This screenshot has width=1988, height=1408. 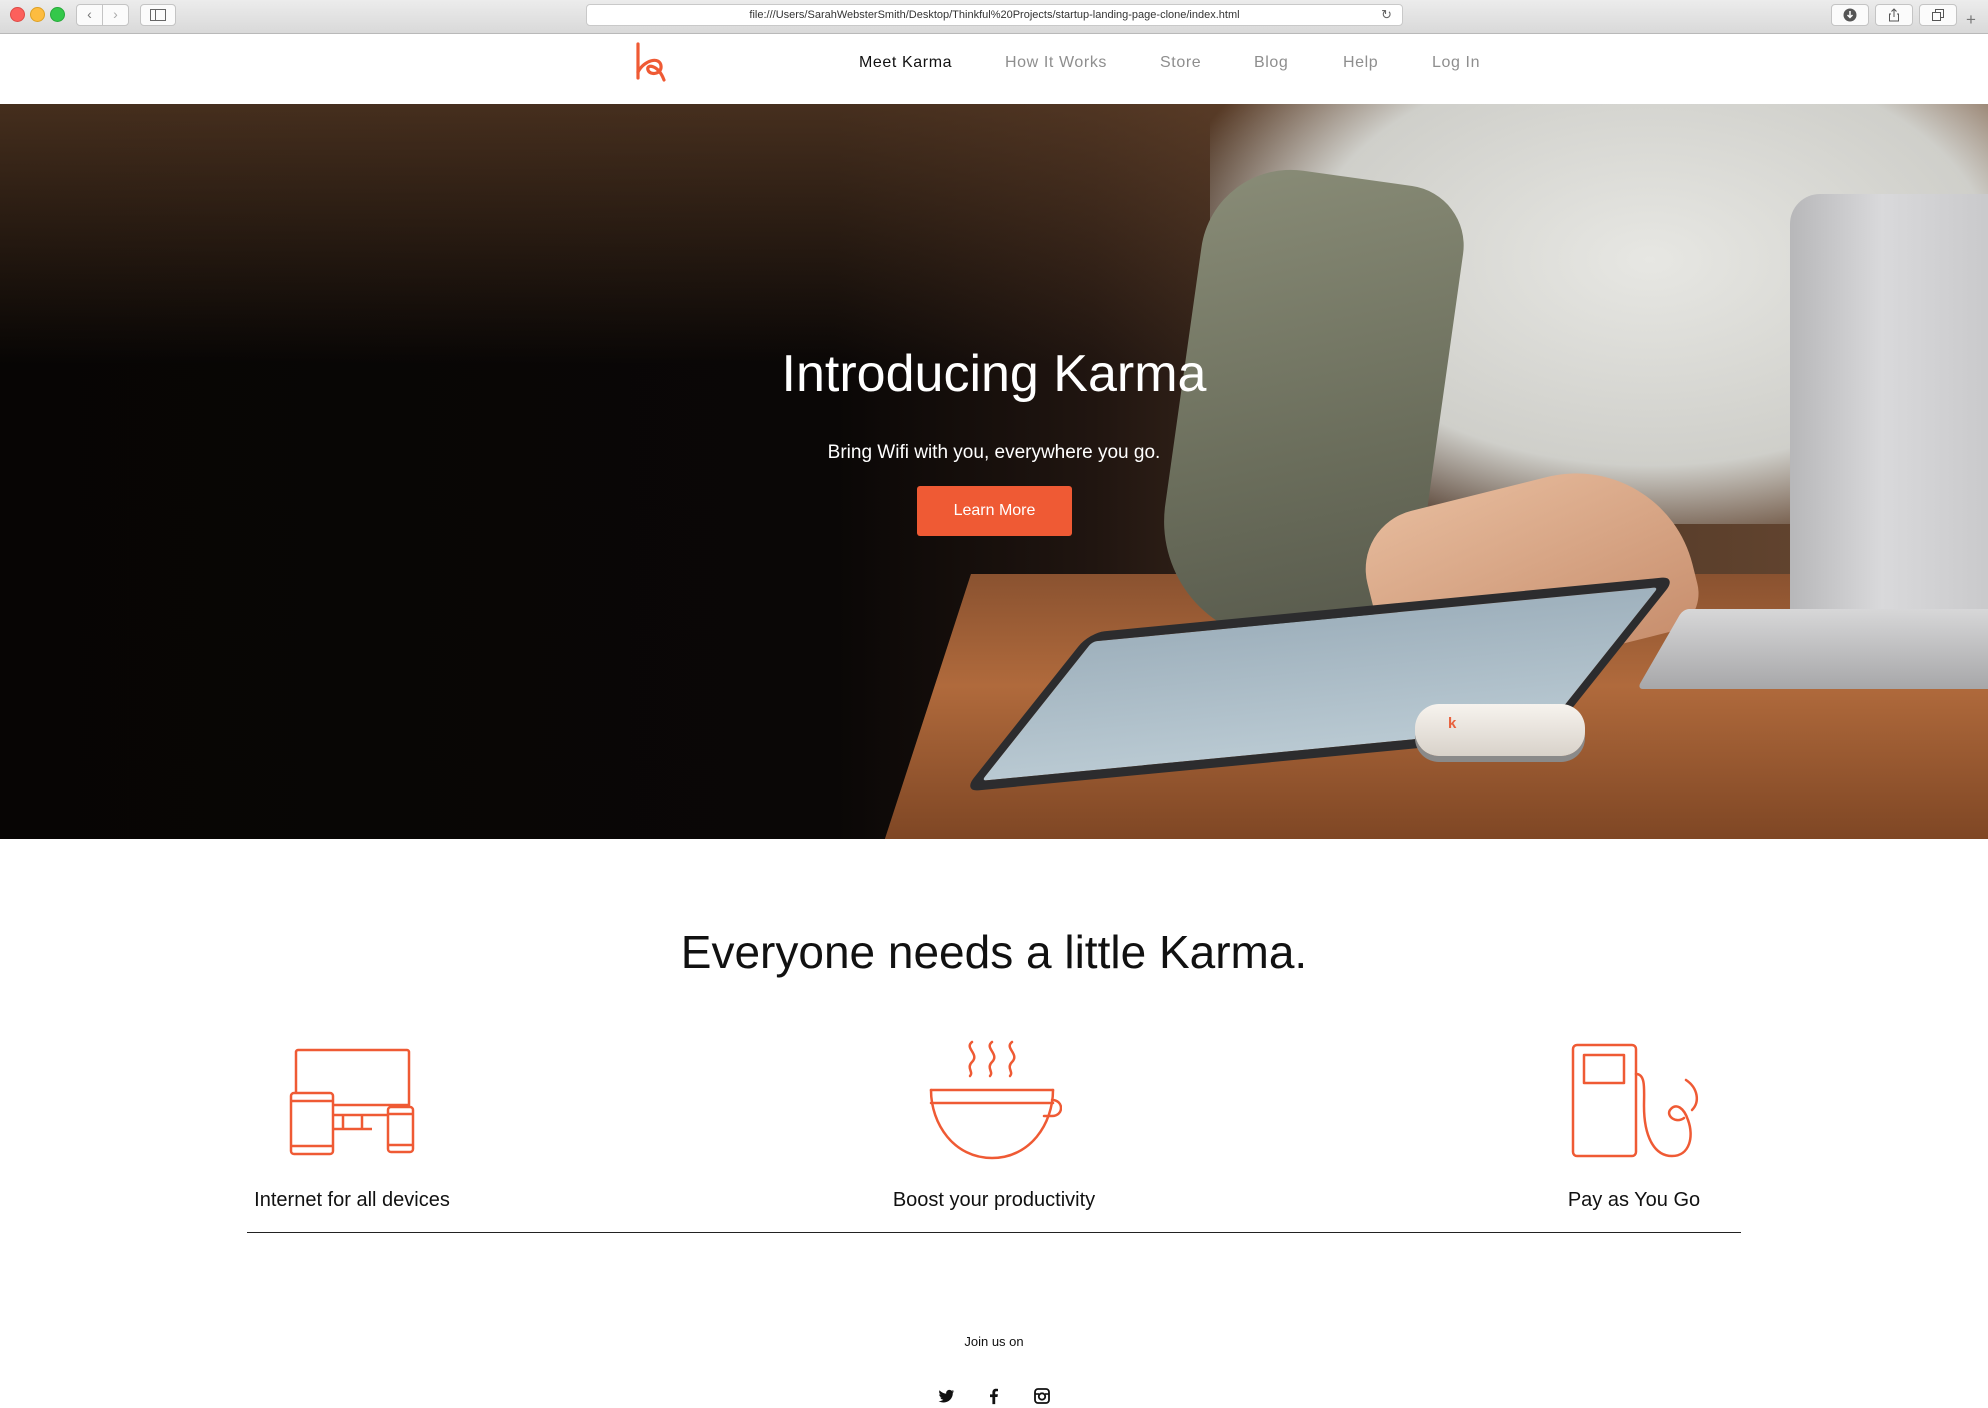 What do you see at coordinates (1180, 63) in the screenshot?
I see `nav-store: Store` at bounding box center [1180, 63].